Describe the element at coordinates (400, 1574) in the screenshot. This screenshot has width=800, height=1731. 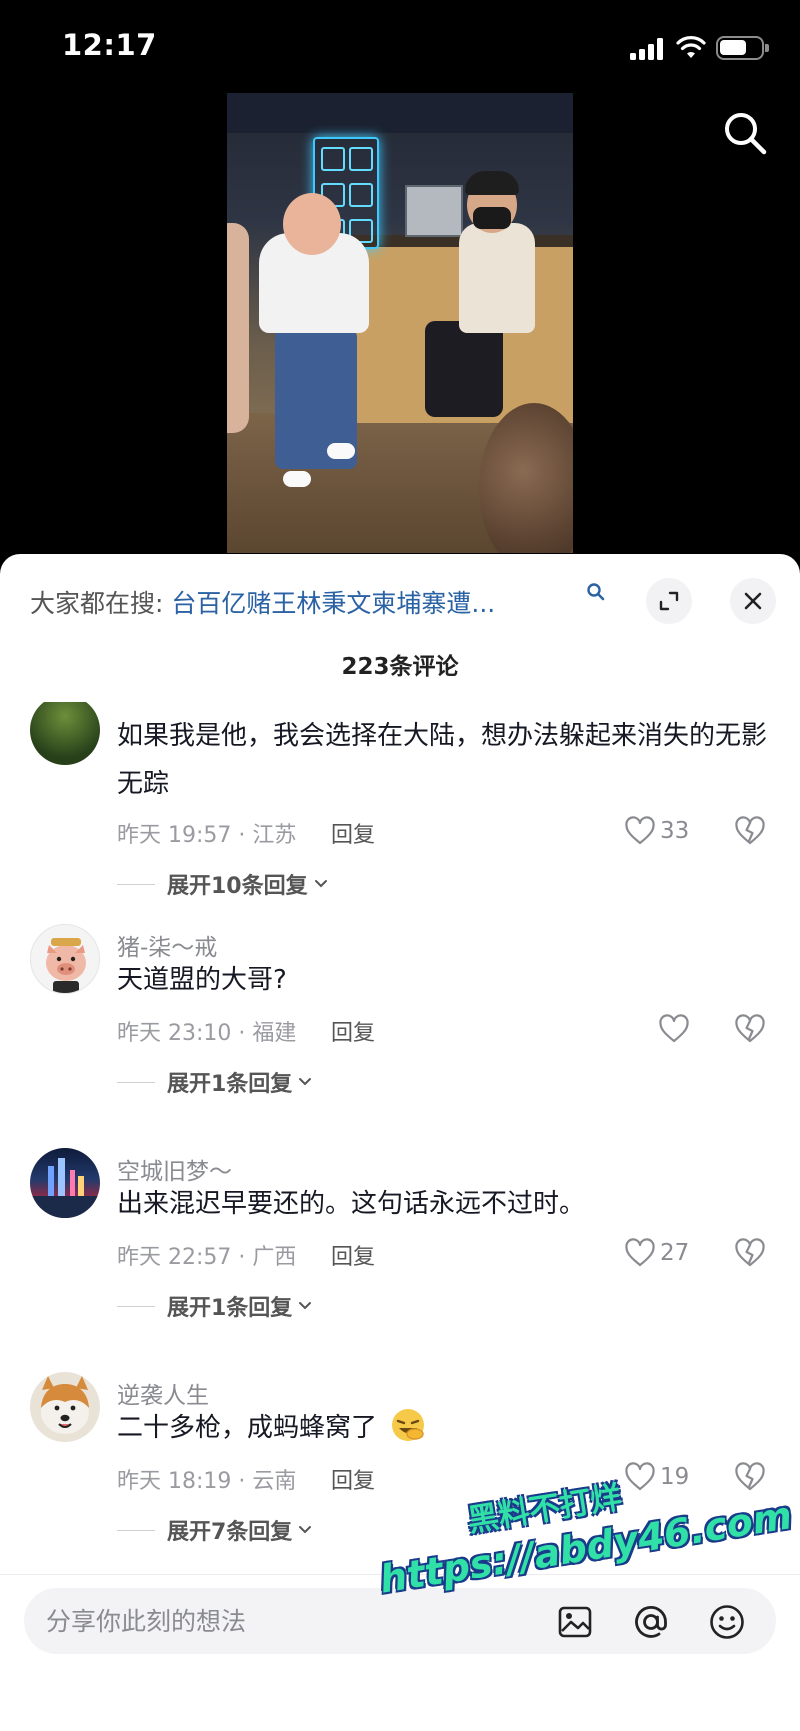
I see `divider` at that location.